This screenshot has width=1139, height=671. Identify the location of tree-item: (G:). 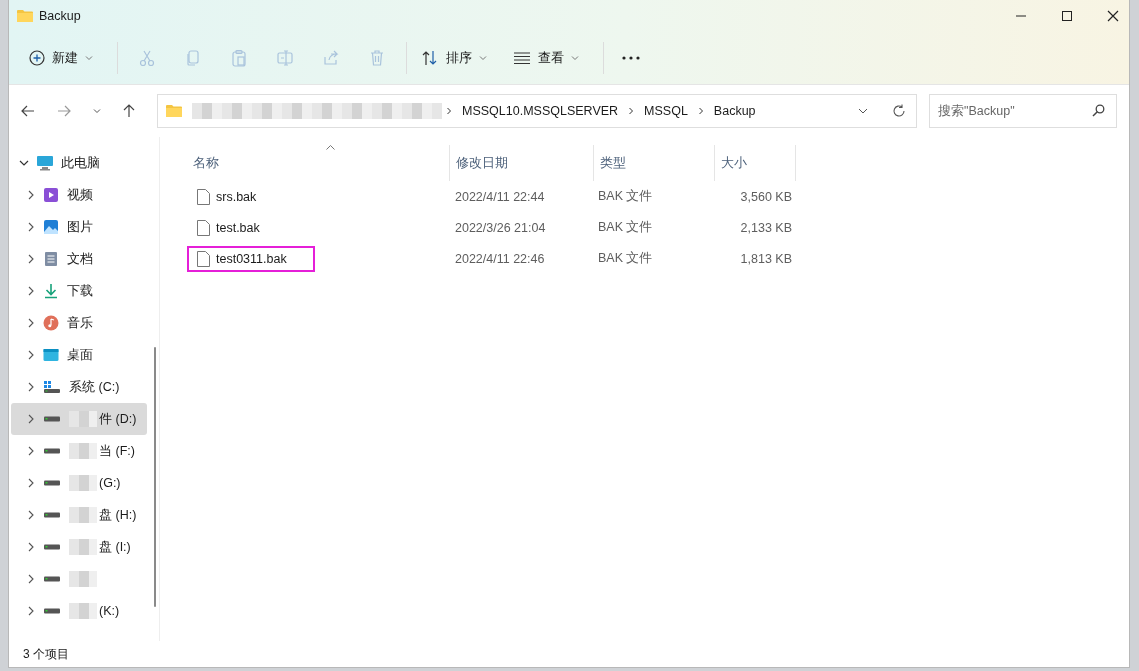
(79, 483).